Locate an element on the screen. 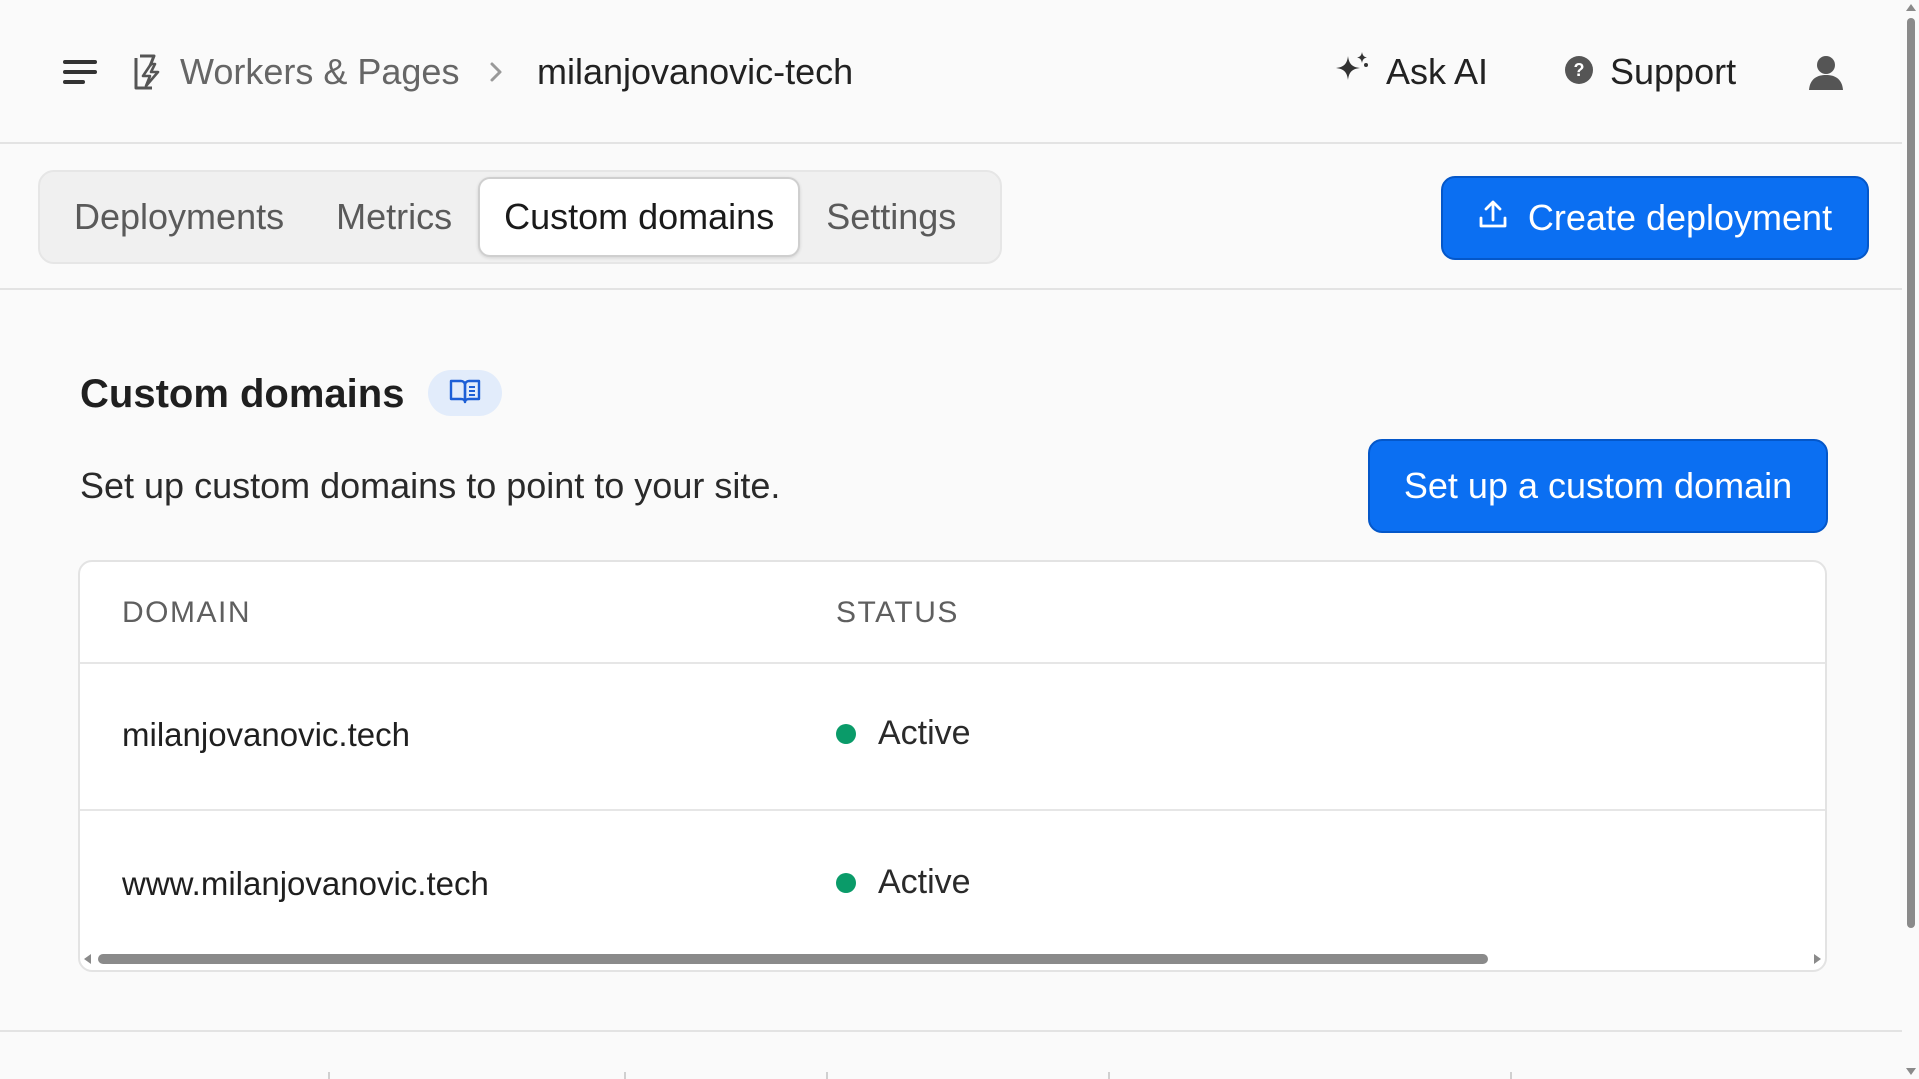 The image size is (1919, 1079). upload-icon is located at coordinates (1493, 218).